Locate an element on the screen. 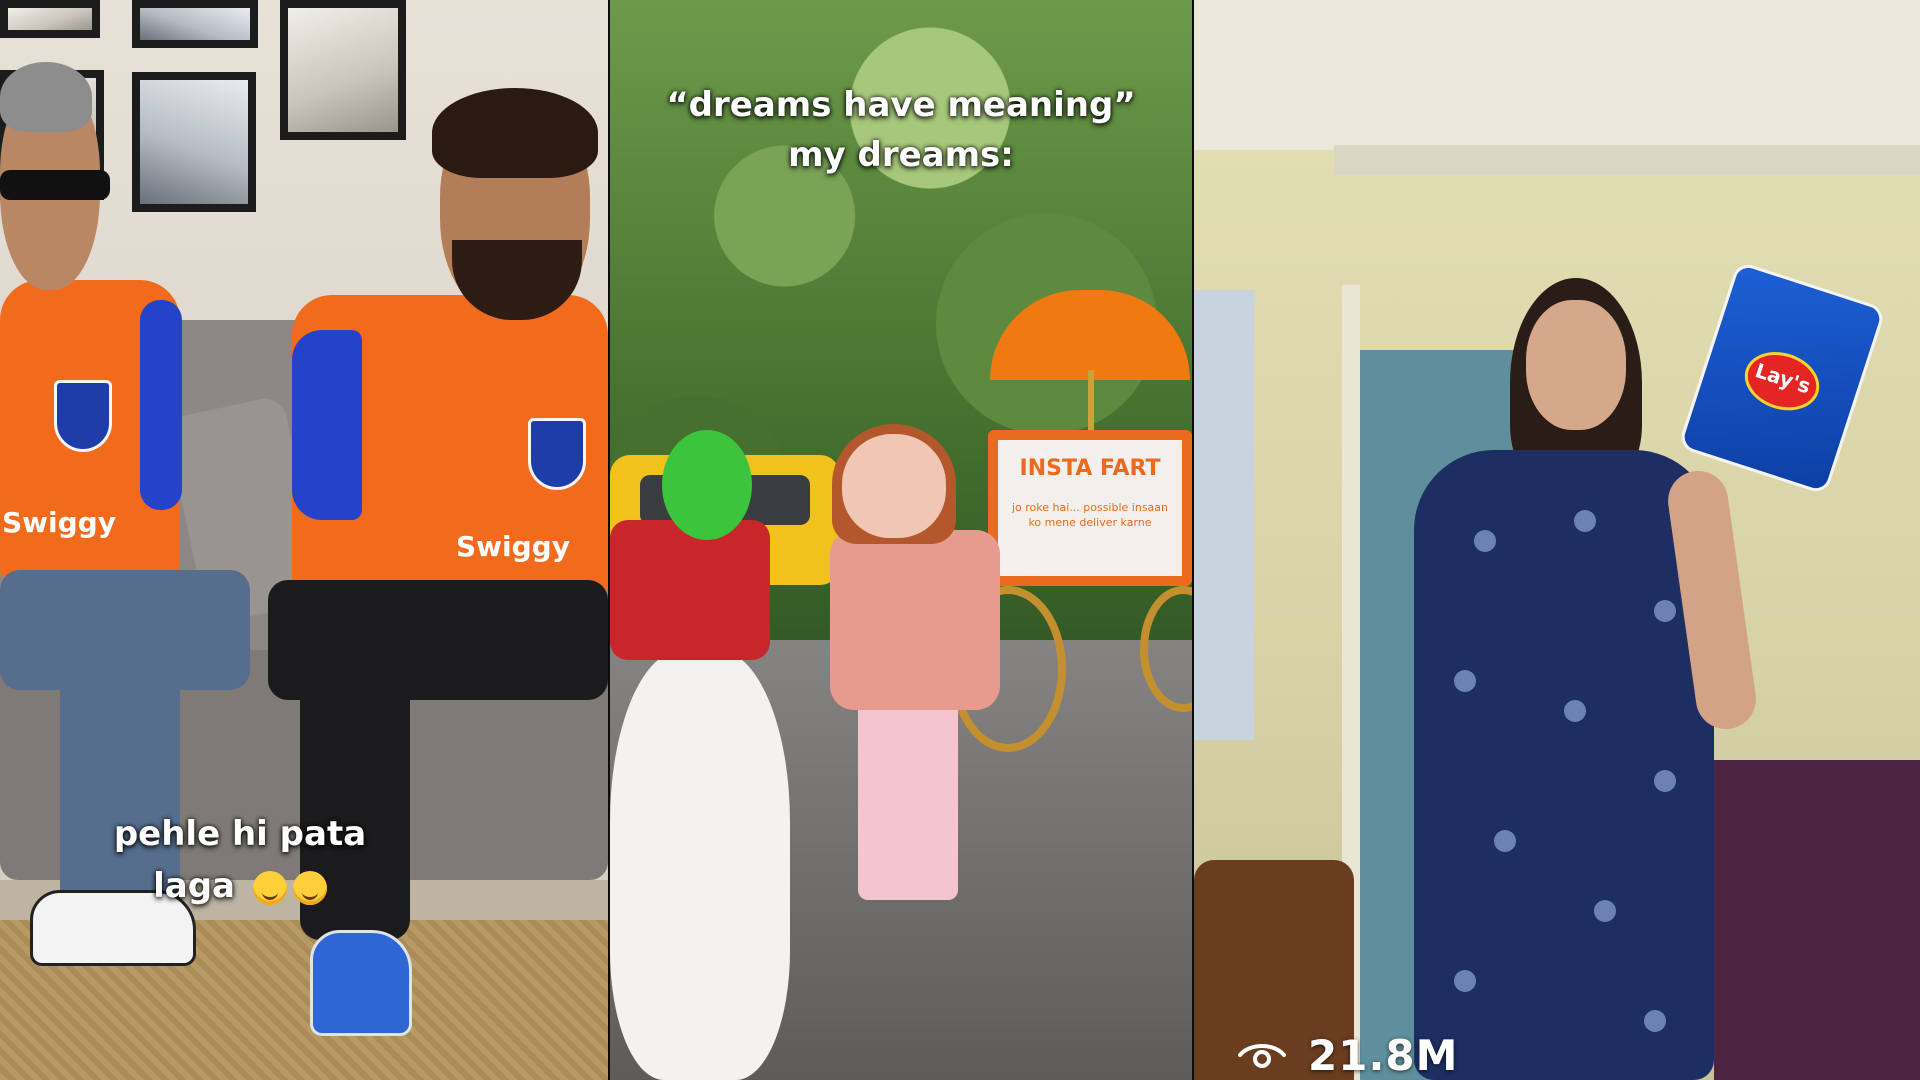 This screenshot has width=1920, height=1080. bed is located at coordinates (1817, 920).